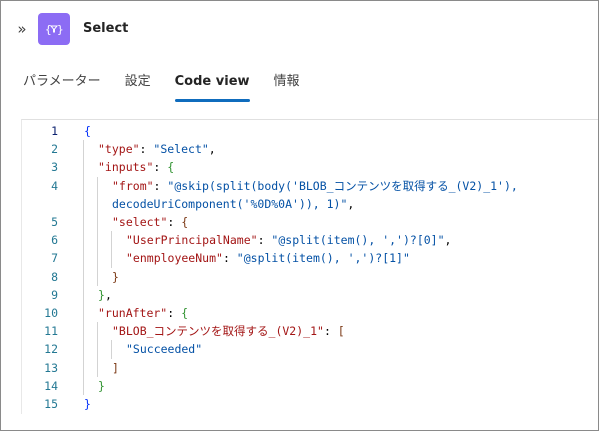  Describe the element at coordinates (51, 385) in the screenshot. I see `line-number: 14` at that location.